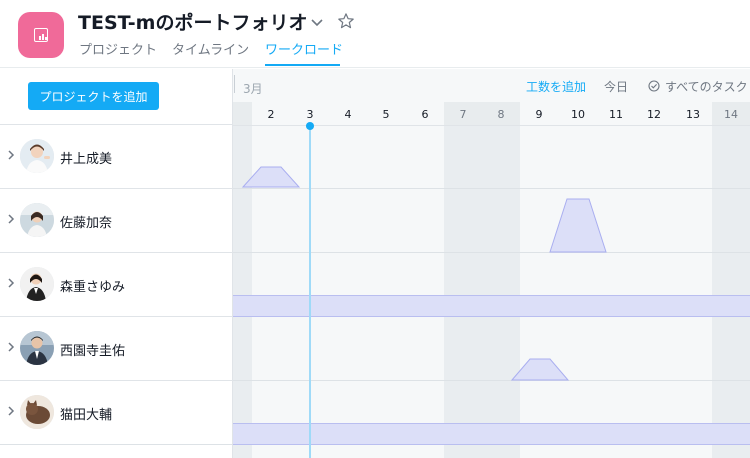  What do you see at coordinates (116, 444) in the screenshot?
I see `row-divider` at bounding box center [116, 444].